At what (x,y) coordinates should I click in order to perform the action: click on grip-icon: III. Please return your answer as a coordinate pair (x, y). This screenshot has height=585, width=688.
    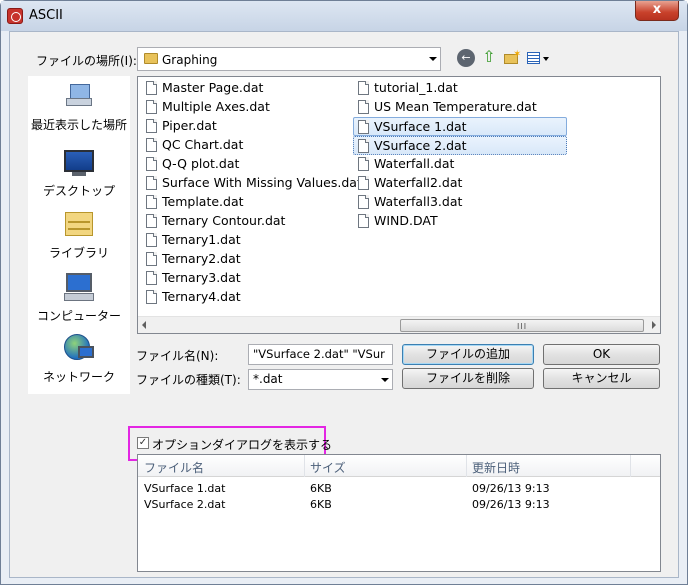
    Looking at the image, I should click on (522, 326).